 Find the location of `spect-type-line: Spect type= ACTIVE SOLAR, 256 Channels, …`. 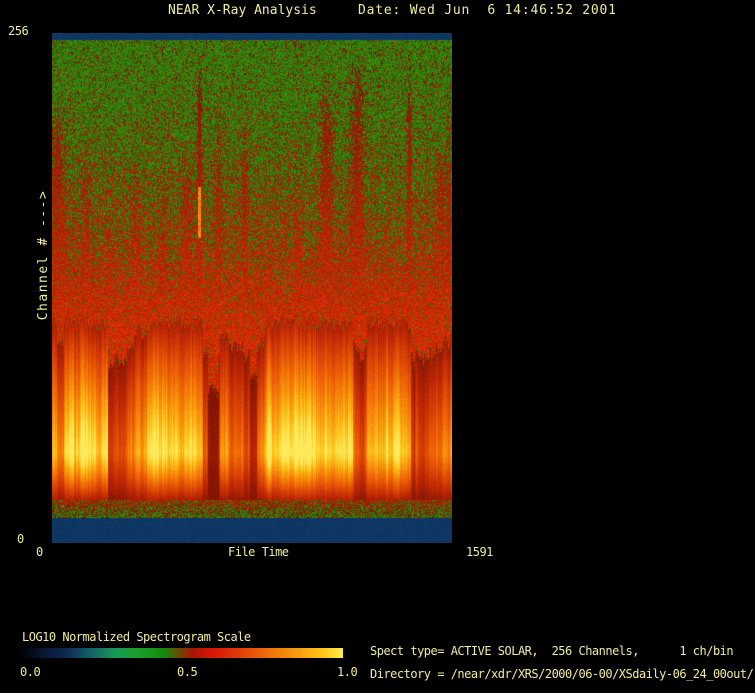

spect-type-line: Spect type= ACTIVE SOLAR, 256 Channels, … is located at coordinates (552, 651).